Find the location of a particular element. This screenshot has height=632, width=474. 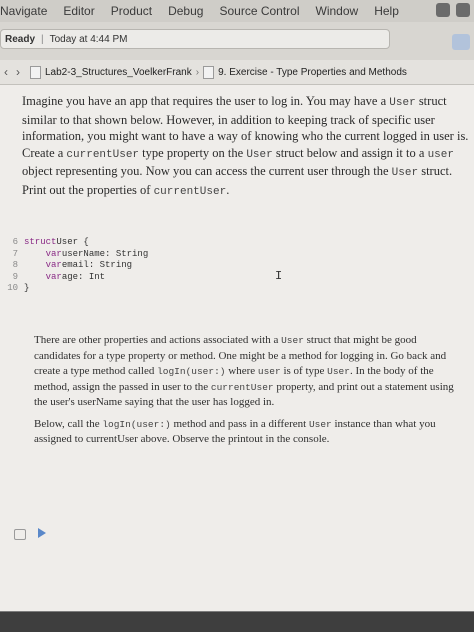

chevron-right-icon: › is located at coordinates (18, 72).